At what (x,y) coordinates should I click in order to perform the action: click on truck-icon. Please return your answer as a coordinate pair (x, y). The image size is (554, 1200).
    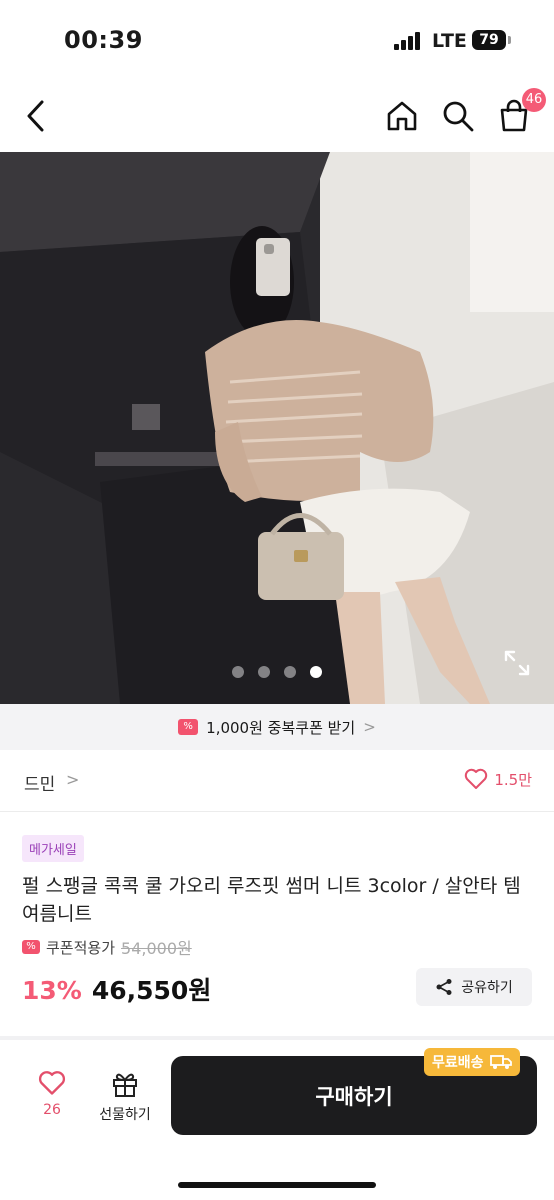
    Looking at the image, I should click on (500, 1062).